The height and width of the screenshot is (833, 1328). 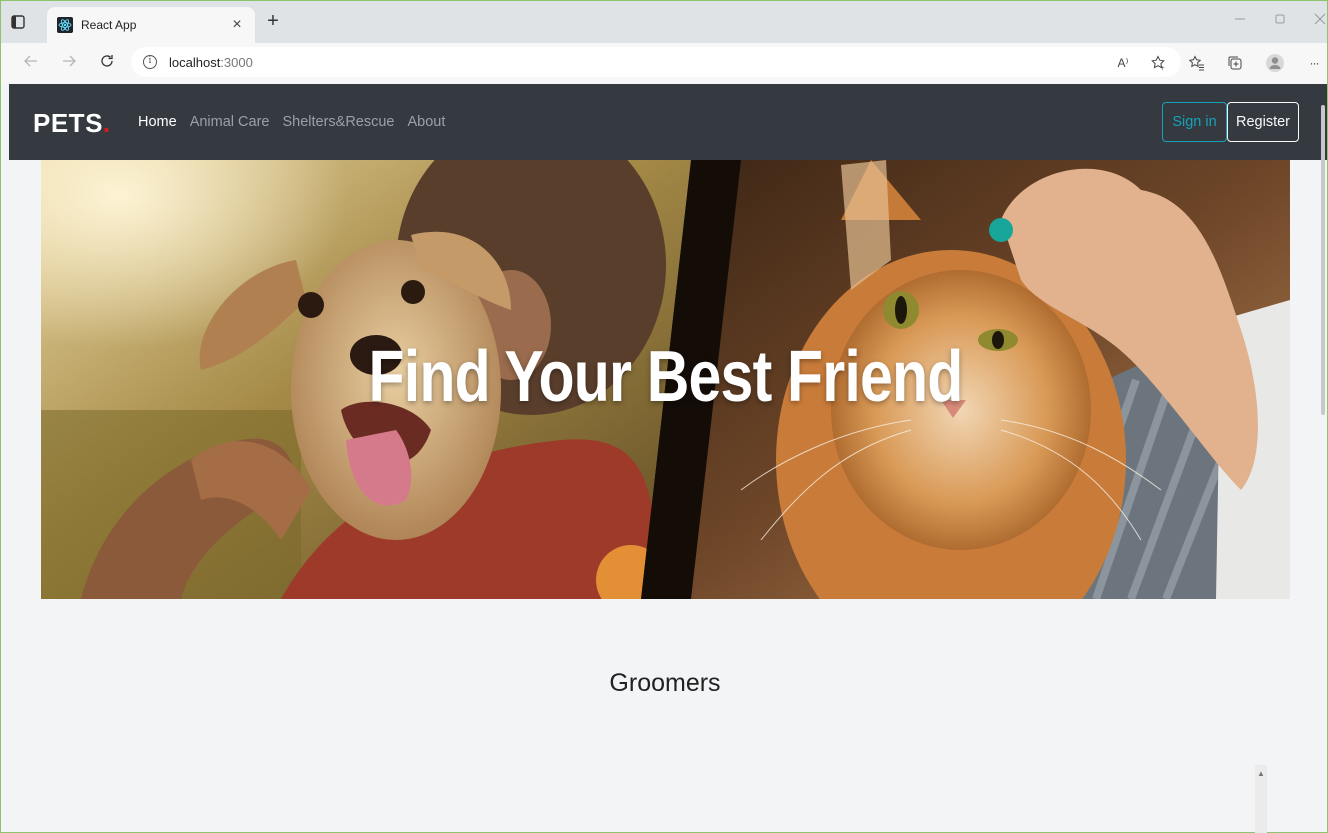 I want to click on register-button: Register, so click(x=1263, y=122).